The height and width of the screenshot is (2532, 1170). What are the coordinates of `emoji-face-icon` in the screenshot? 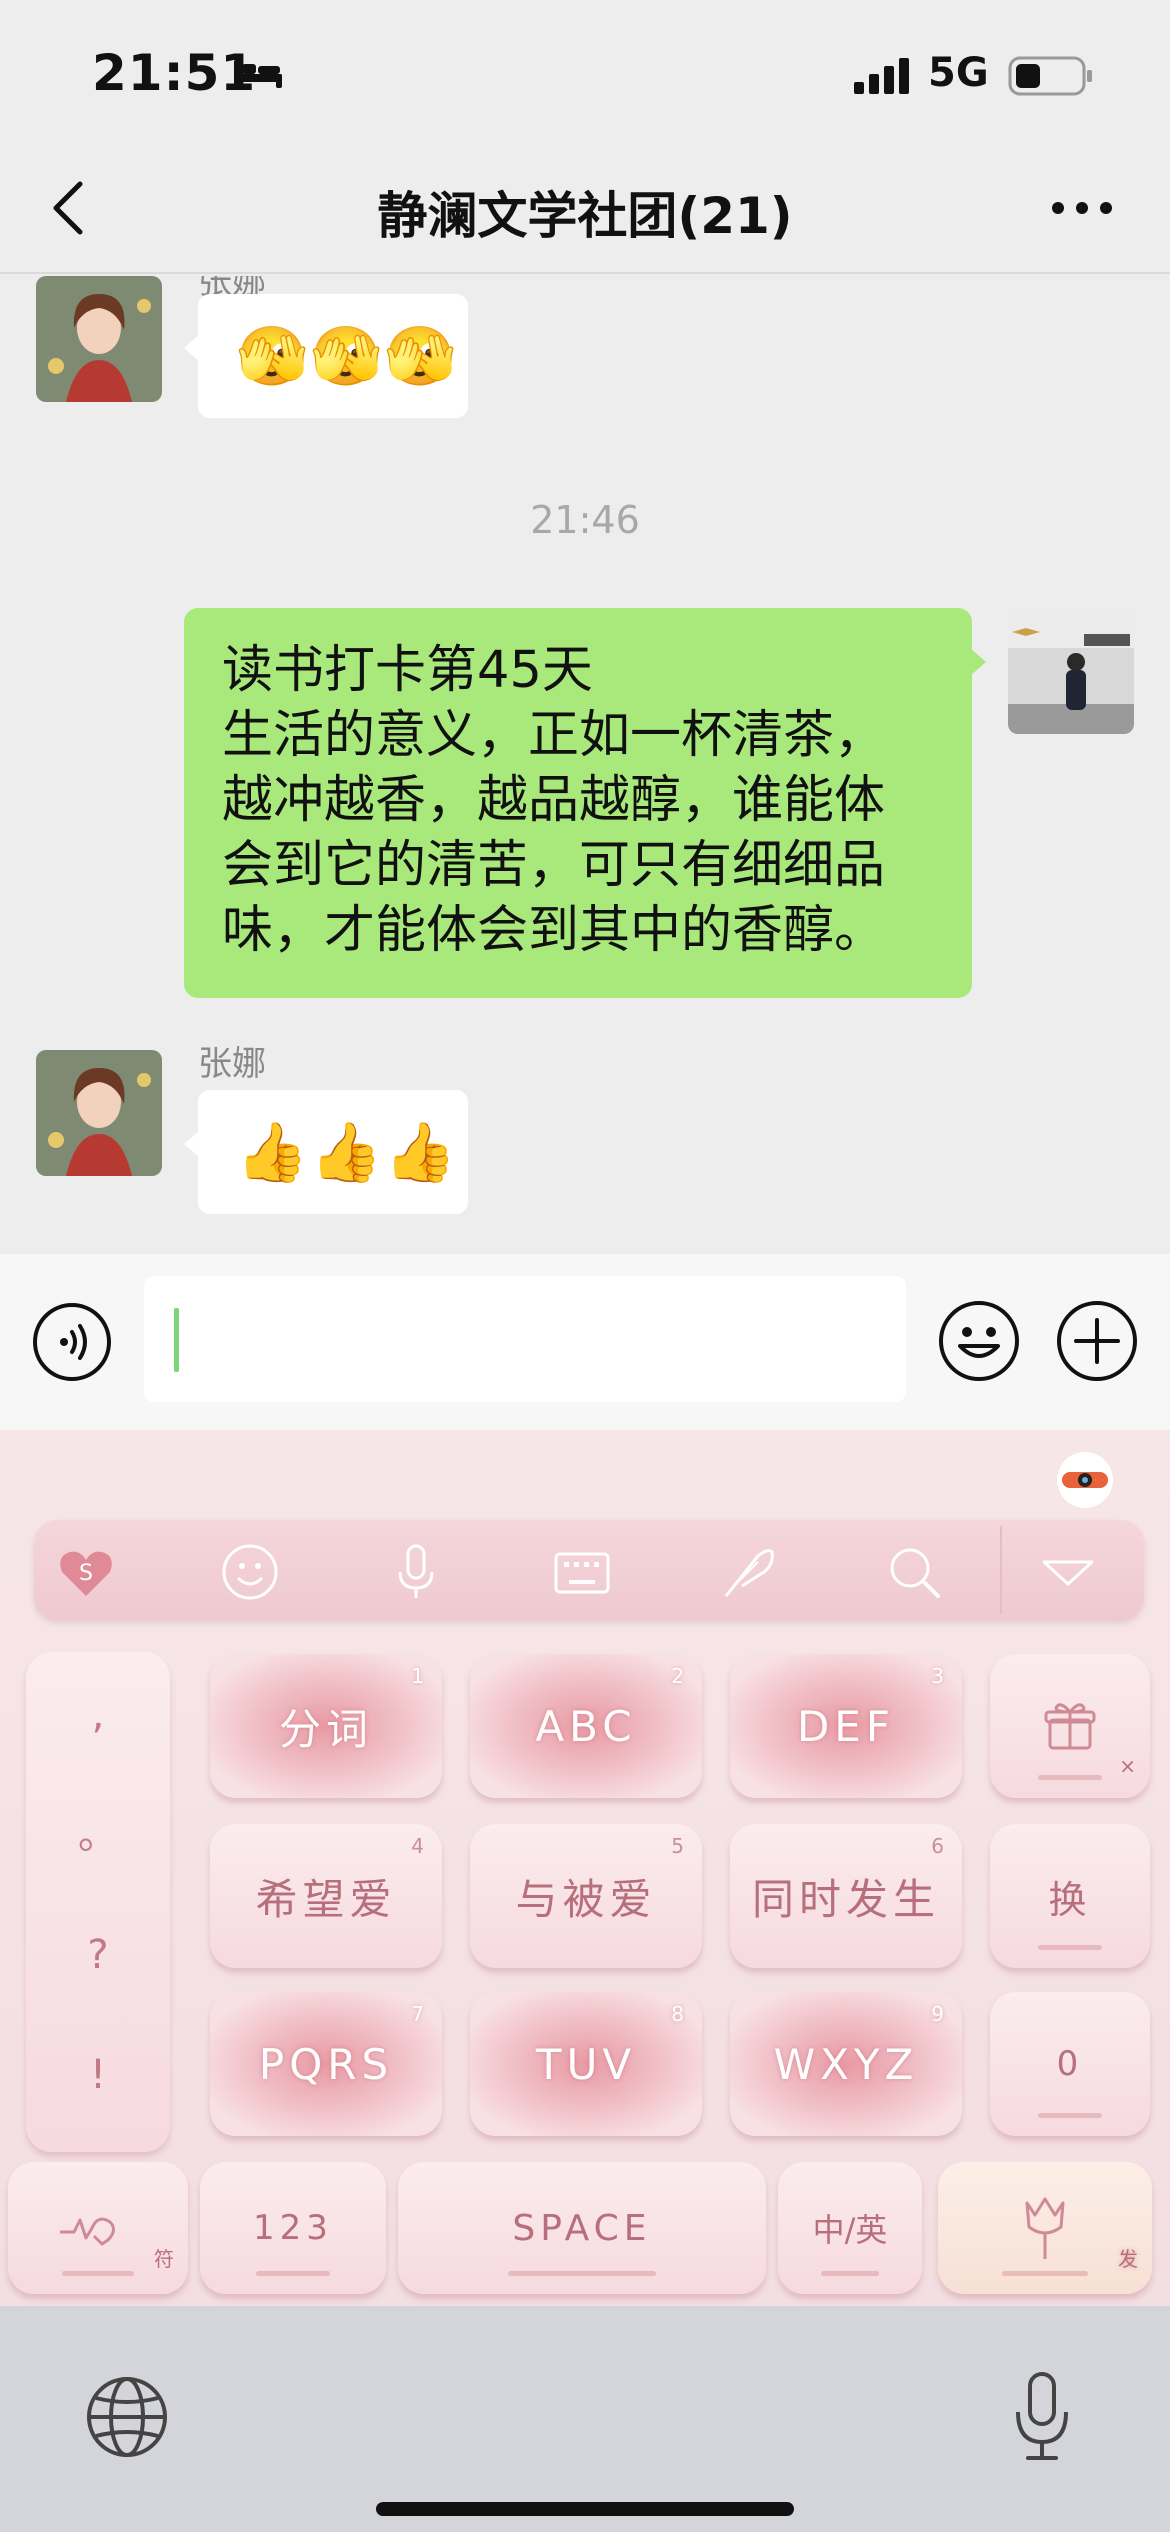 It's located at (250, 1572).